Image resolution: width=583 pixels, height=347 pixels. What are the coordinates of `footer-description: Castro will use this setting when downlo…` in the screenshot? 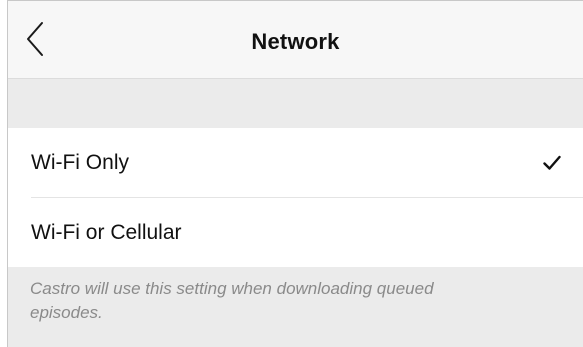 It's located at (232, 300).